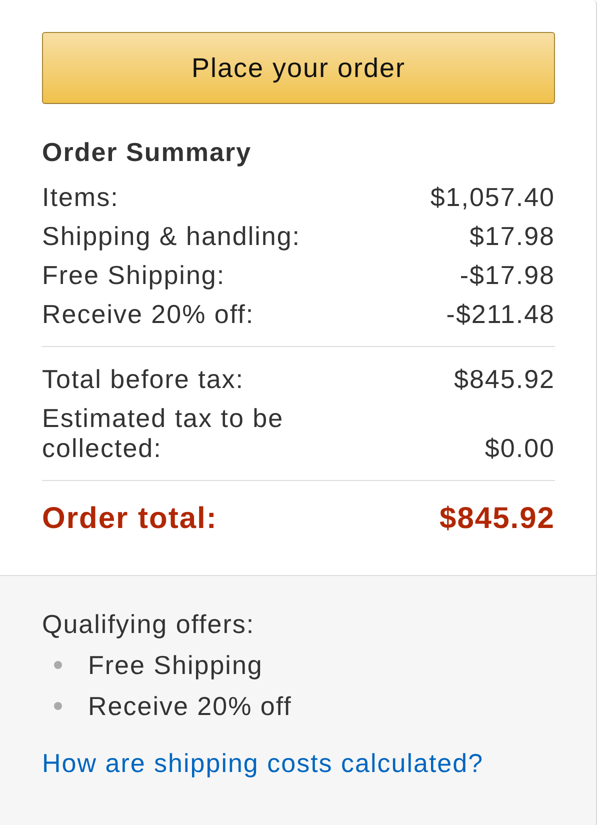 This screenshot has height=825, width=600. What do you see at coordinates (143, 379) in the screenshot?
I see `row-label: Total before tax:` at bounding box center [143, 379].